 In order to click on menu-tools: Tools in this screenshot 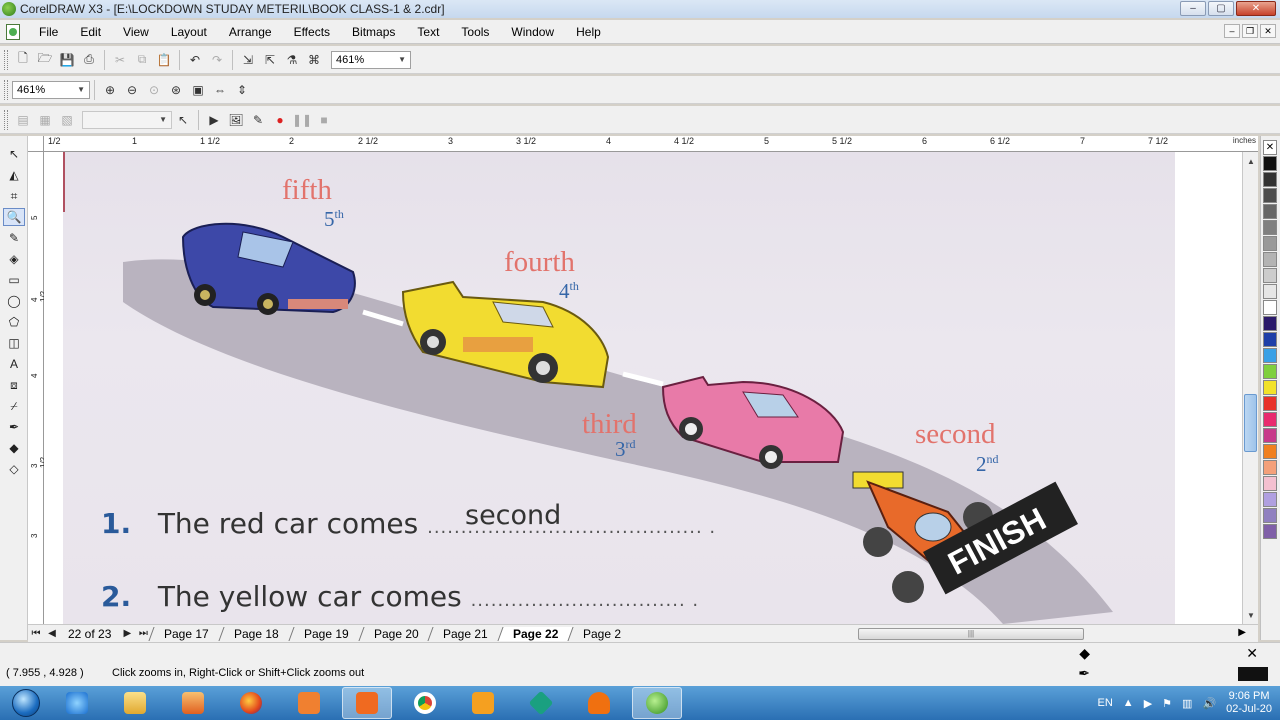, I will do `click(475, 32)`.